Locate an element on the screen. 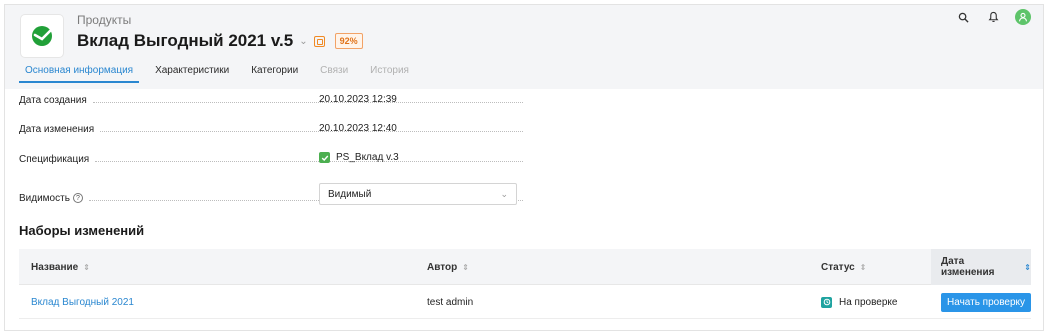 This screenshot has height=335, width=1048. visibility-label: Видимость is located at coordinates (44, 198).